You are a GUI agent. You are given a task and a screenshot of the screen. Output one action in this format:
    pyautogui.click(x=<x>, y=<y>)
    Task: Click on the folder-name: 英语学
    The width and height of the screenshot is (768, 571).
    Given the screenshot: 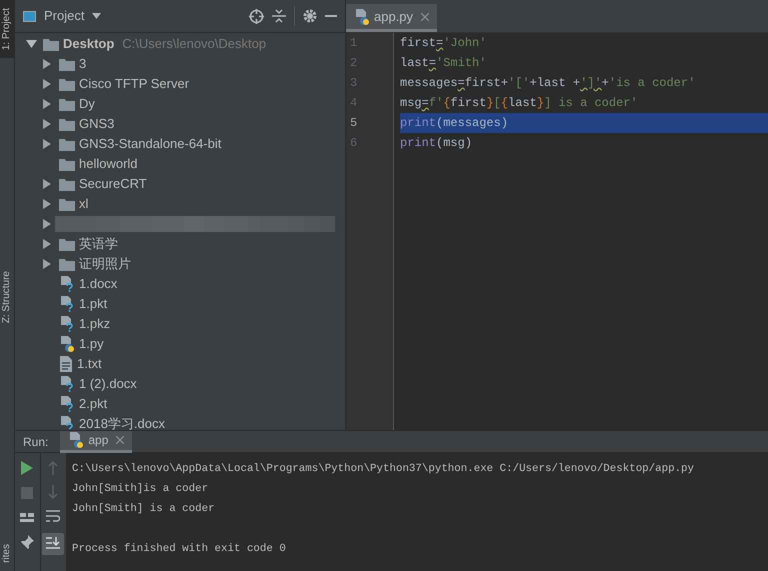 What is the action you would take?
    pyautogui.click(x=98, y=244)
    